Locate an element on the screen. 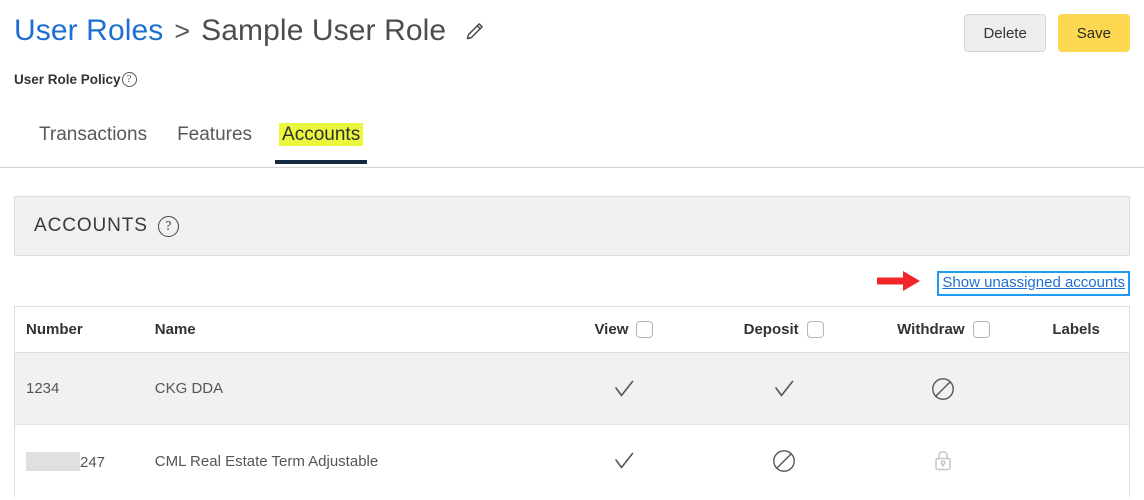 Image resolution: width=1144 pixels, height=500 pixels. select-all-deposit-checkbox is located at coordinates (815, 329).